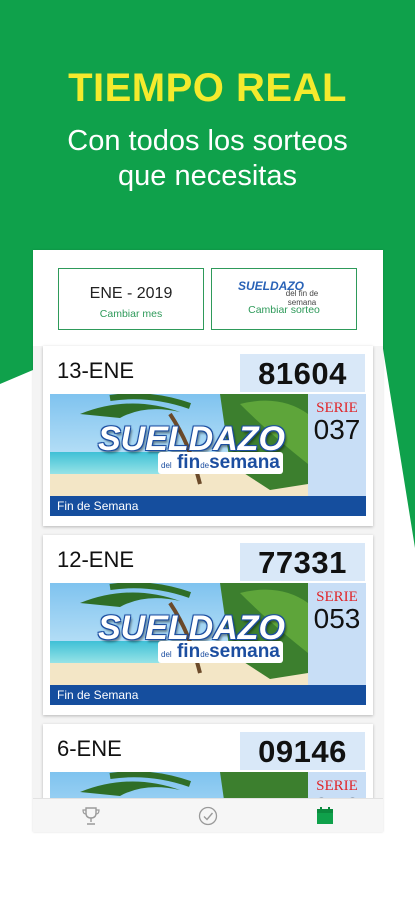 The image size is (415, 900). What do you see at coordinates (302, 562) in the screenshot?
I see `winning-number: 77331` at bounding box center [302, 562].